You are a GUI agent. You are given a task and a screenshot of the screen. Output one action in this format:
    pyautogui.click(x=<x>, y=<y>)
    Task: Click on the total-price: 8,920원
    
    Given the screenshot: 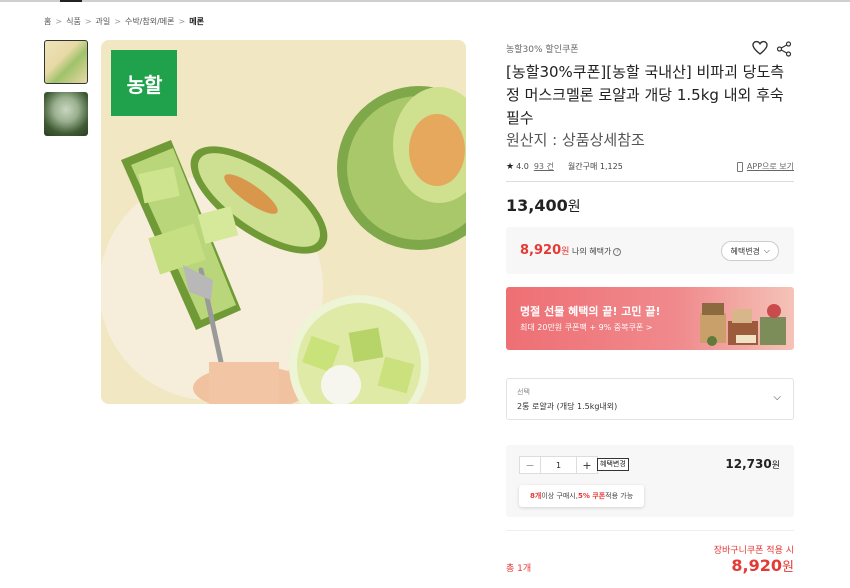 What is the action you would take?
    pyautogui.click(x=762, y=565)
    